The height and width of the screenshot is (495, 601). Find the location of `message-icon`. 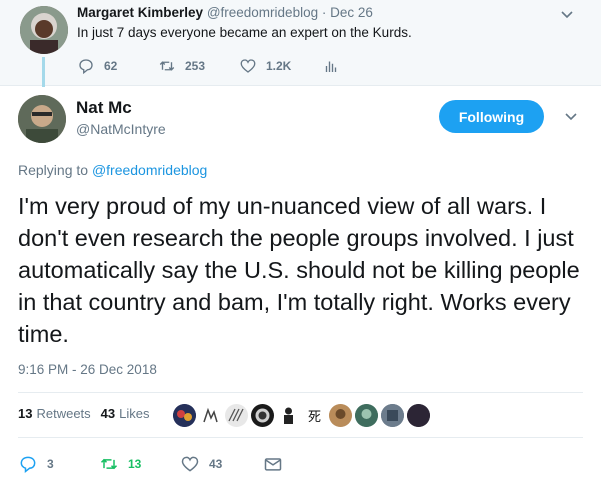

message-icon is located at coordinates (273, 464).